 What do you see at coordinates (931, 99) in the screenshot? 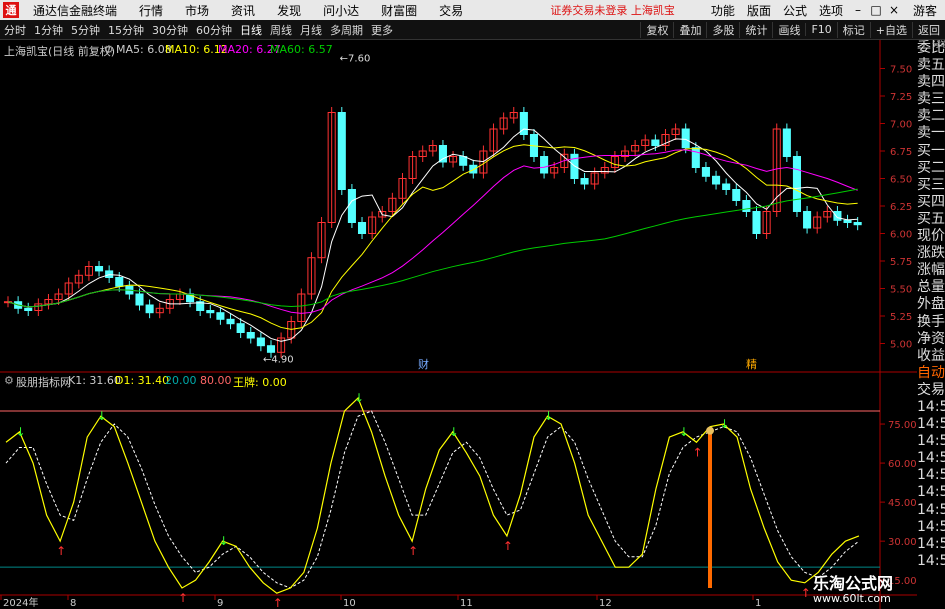
I see `side-mai3: 卖三` at bounding box center [931, 99].